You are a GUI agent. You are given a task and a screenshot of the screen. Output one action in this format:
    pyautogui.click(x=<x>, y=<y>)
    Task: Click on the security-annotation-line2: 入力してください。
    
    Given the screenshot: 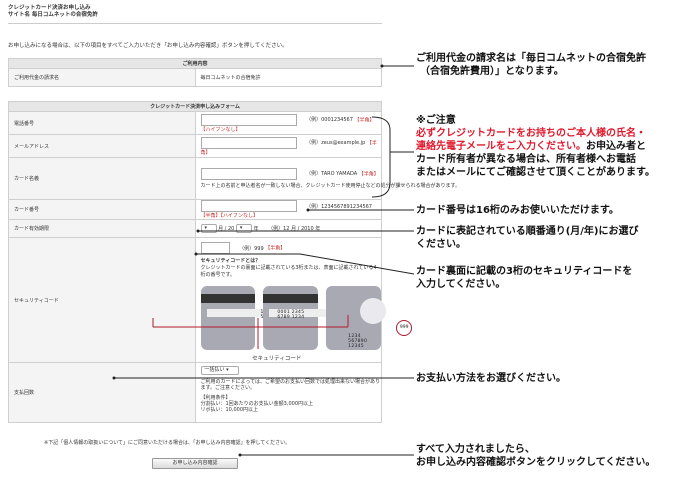 What is the action you would take?
    pyautogui.click(x=461, y=284)
    